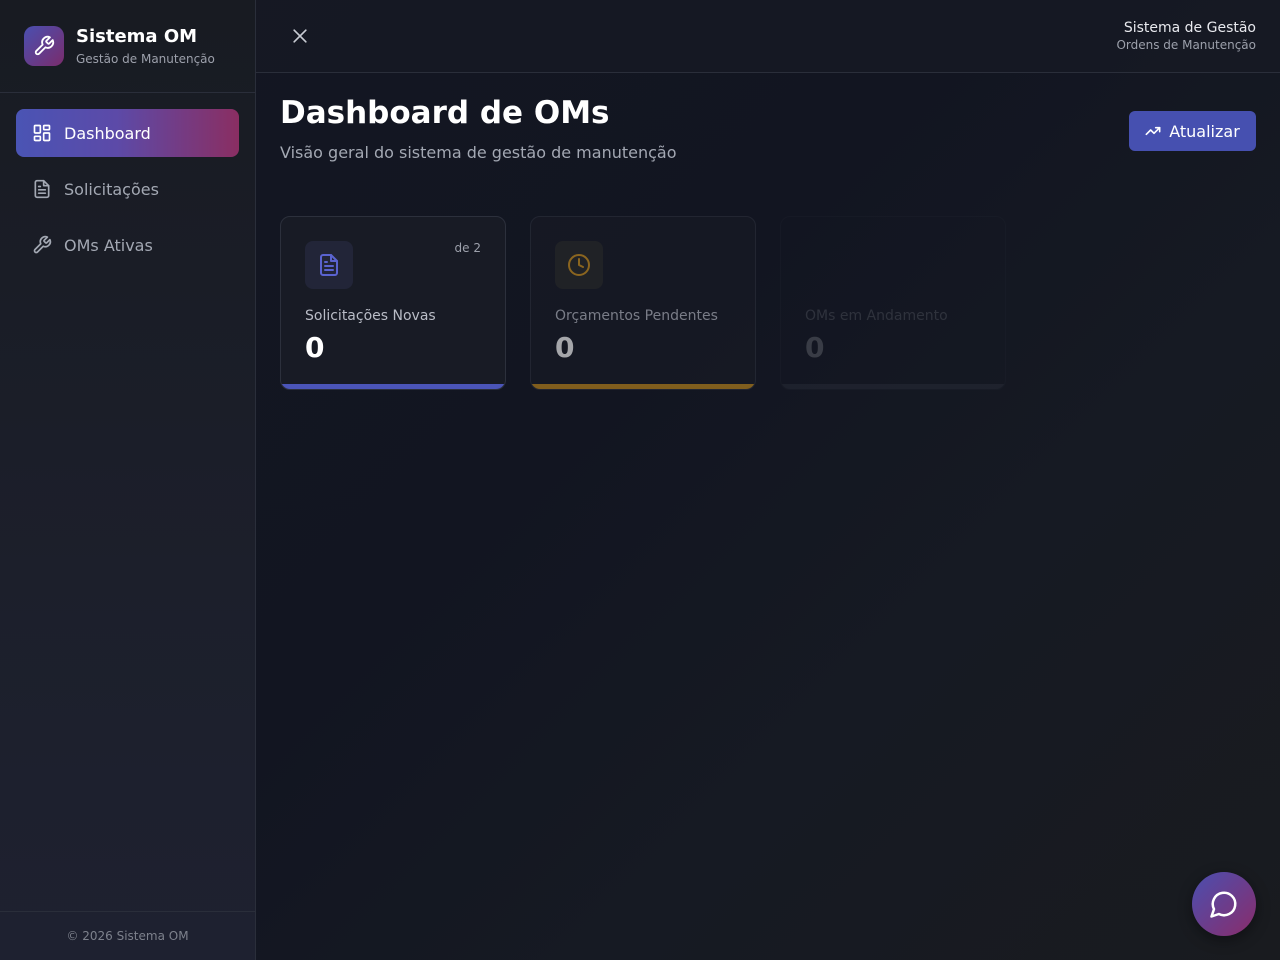 The height and width of the screenshot is (960, 1280). I want to click on sidebar-item-label: Dashboard, so click(107, 133).